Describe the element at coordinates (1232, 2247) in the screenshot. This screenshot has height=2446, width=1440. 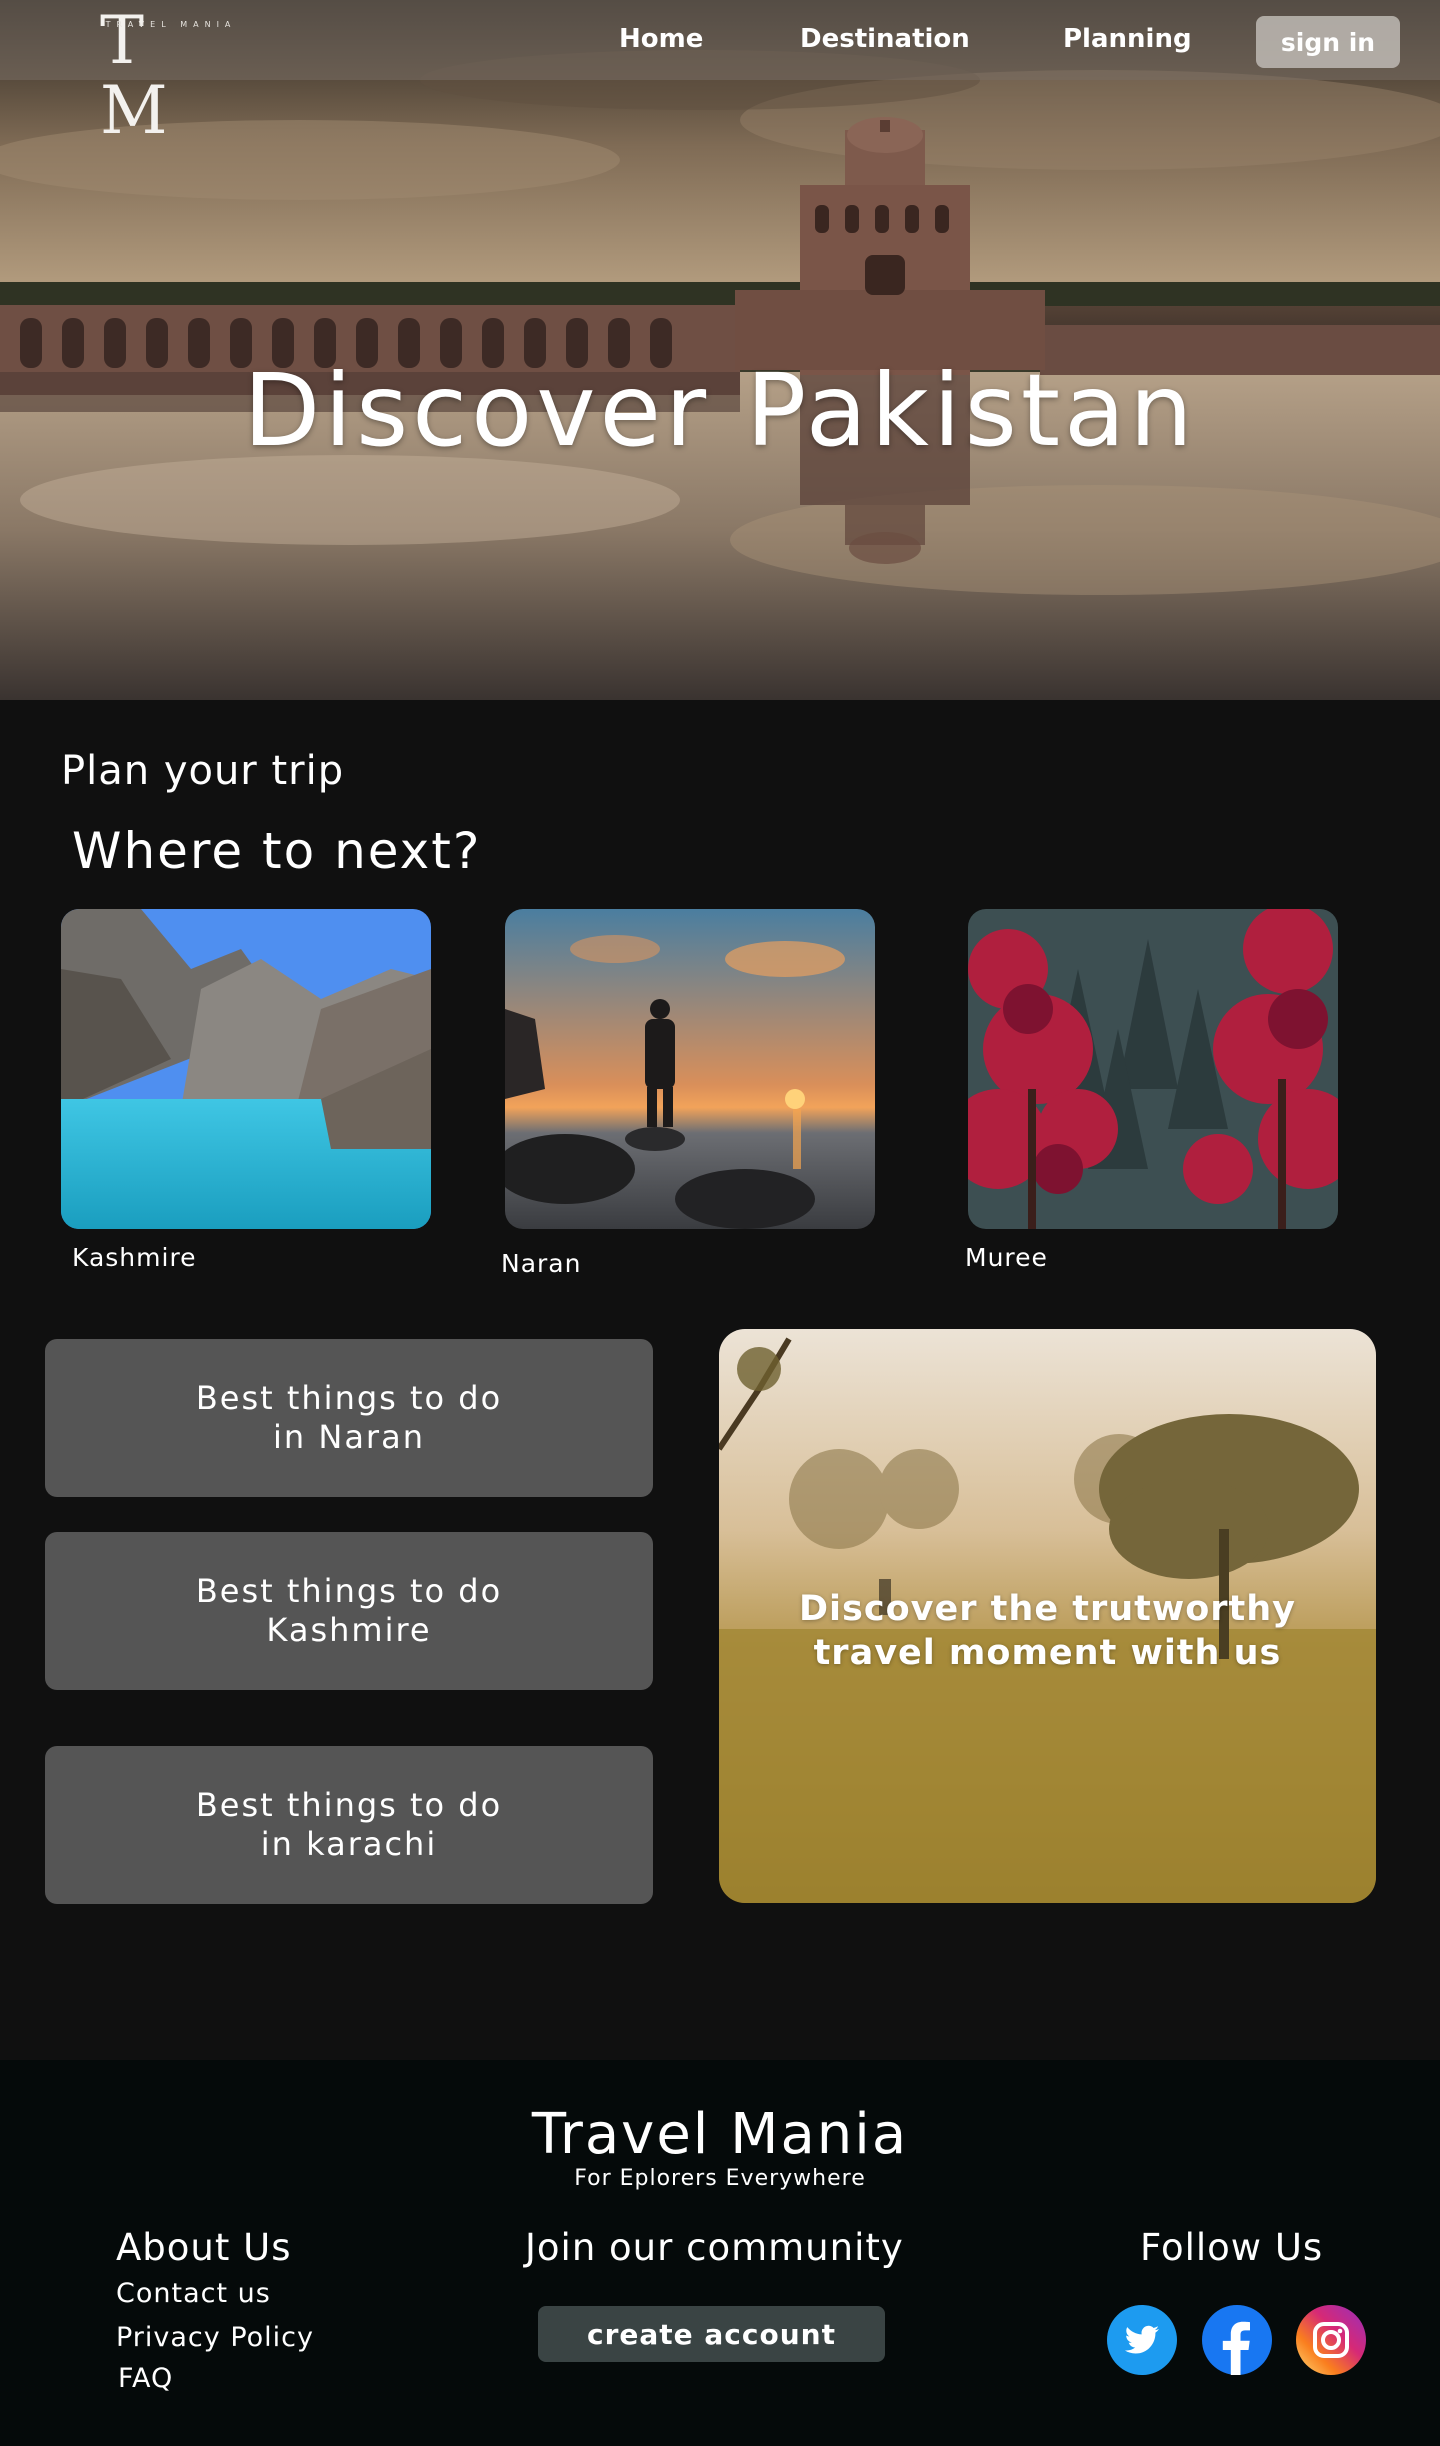
I see `follow-us-heading: Follow Us` at that location.